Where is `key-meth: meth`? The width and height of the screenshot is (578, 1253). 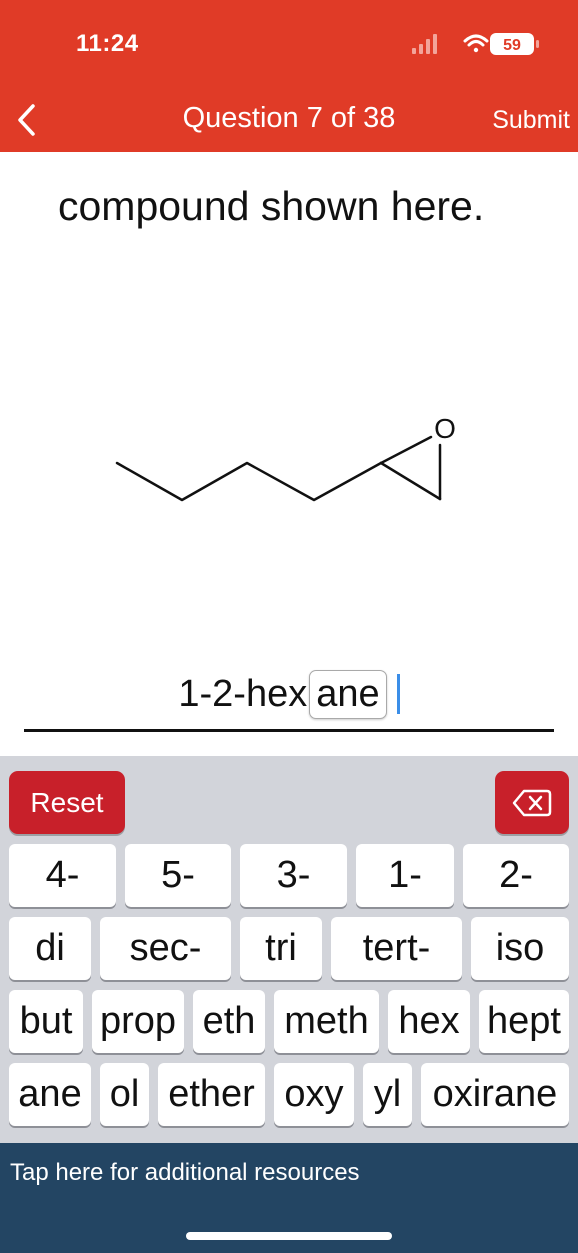 key-meth: meth is located at coordinates (326, 1021).